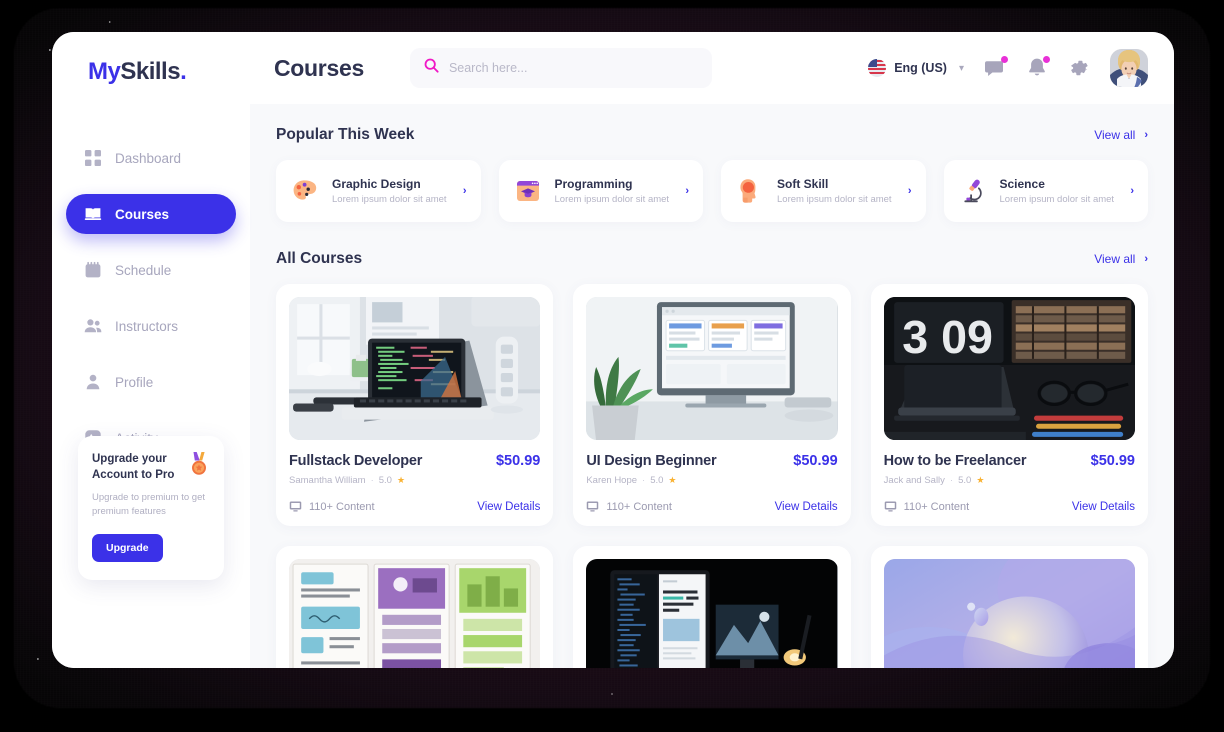 The width and height of the screenshot is (1224, 732). I want to click on popular-card-text: Soft Skill Lorem ipsum dolor sit amet, so click(836, 191).